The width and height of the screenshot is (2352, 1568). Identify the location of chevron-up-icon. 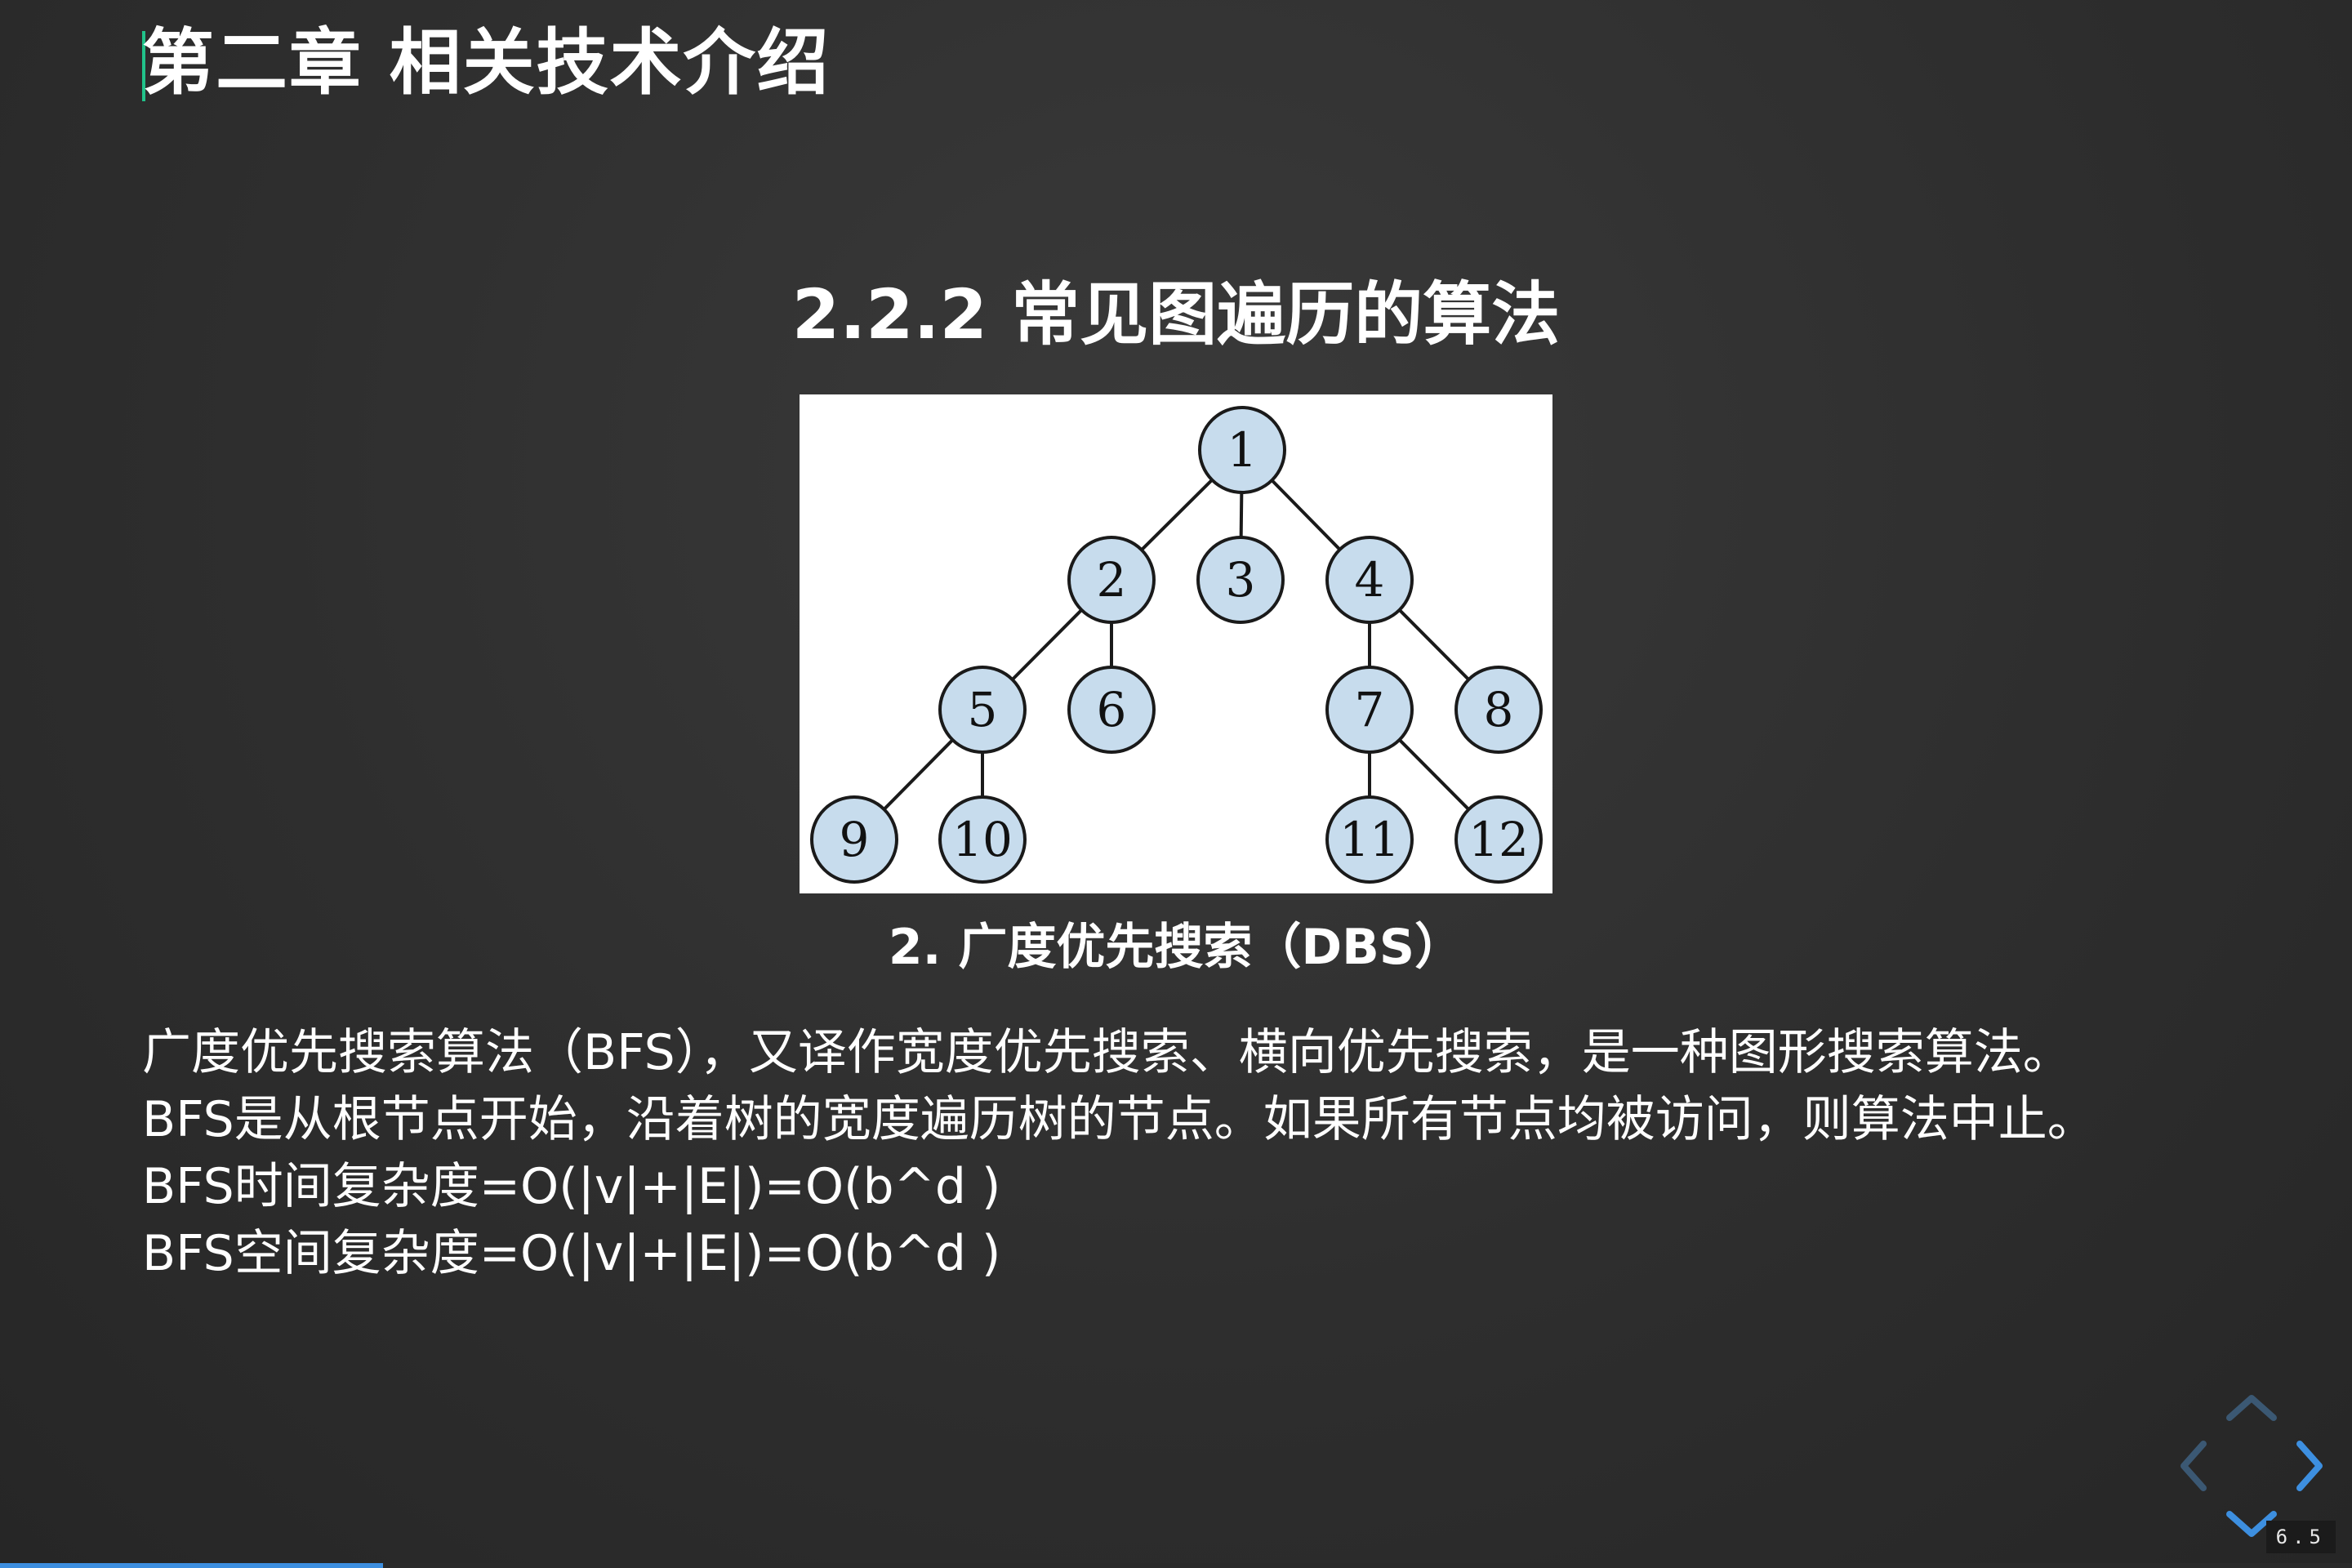
(2251, 1408).